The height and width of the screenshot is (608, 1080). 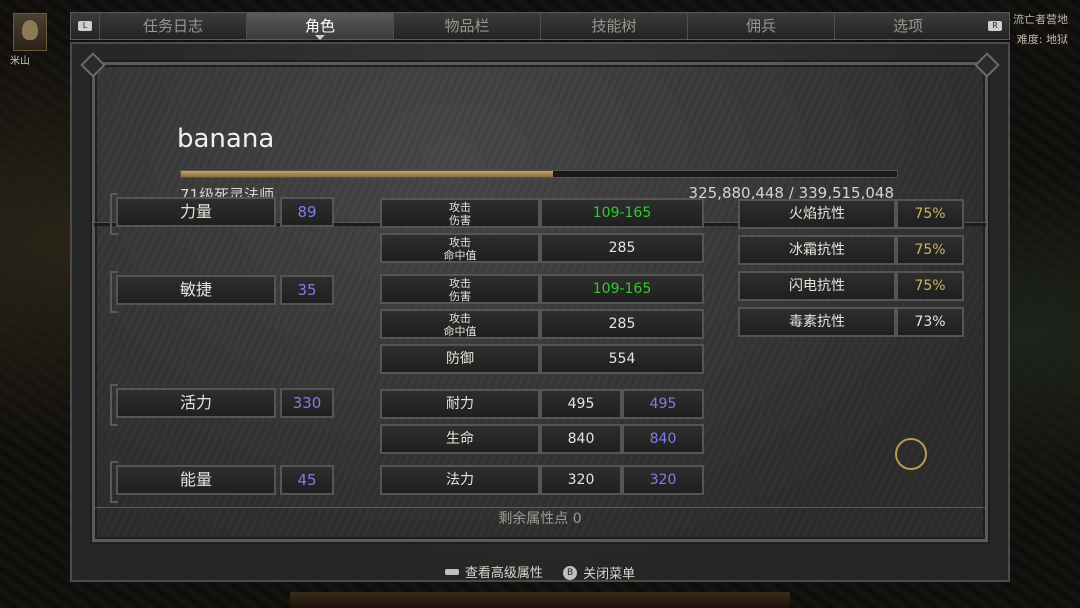 What do you see at coordinates (30, 32) in the screenshot?
I see `player-portrait` at bounding box center [30, 32].